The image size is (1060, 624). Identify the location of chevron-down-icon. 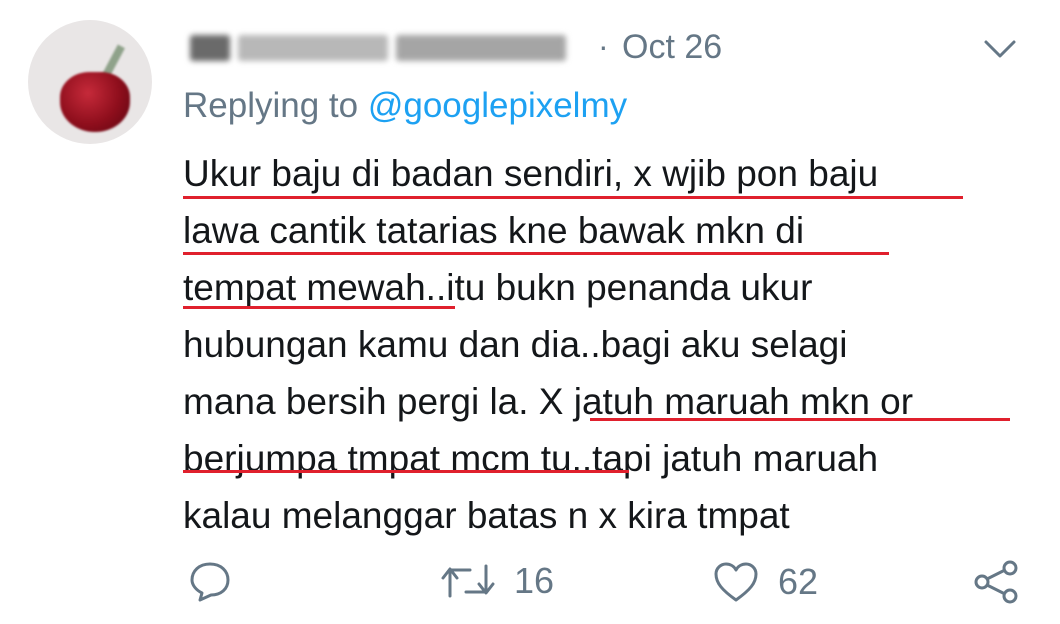
(1000, 50).